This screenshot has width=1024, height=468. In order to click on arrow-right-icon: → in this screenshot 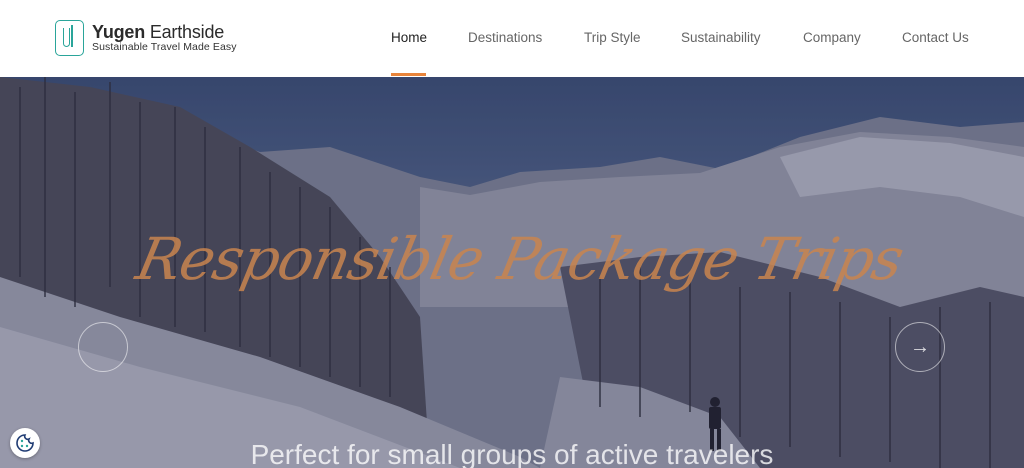, I will do `click(920, 346)`.